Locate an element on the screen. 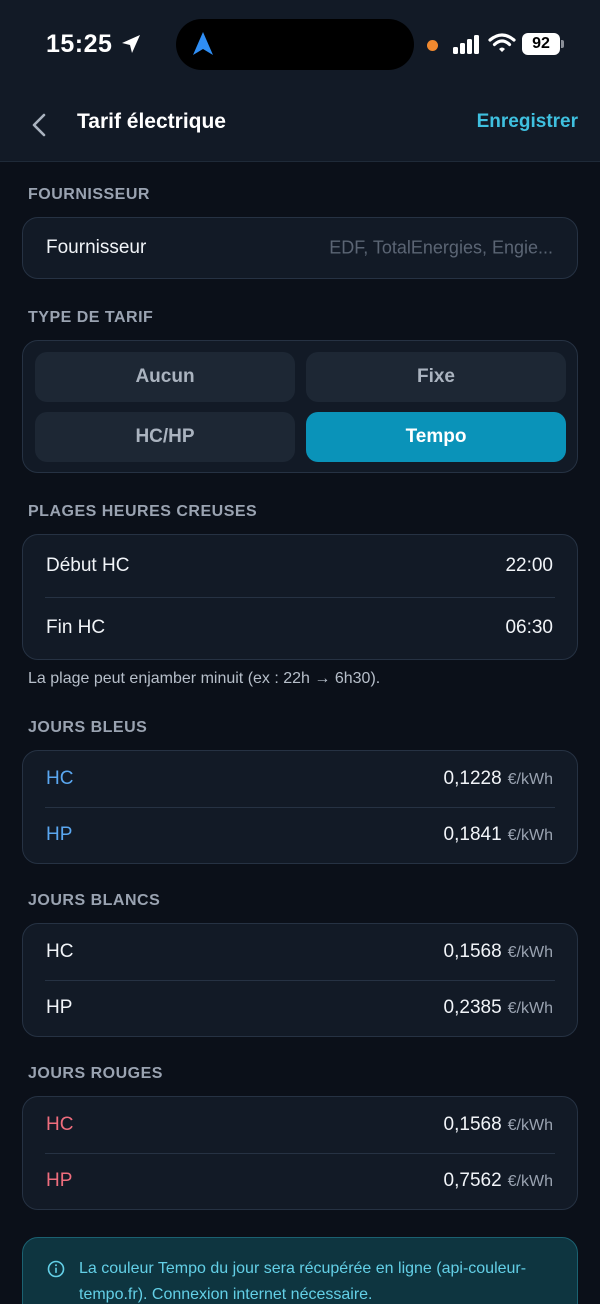  off-peak-end-label: Fin HC is located at coordinates (76, 627).